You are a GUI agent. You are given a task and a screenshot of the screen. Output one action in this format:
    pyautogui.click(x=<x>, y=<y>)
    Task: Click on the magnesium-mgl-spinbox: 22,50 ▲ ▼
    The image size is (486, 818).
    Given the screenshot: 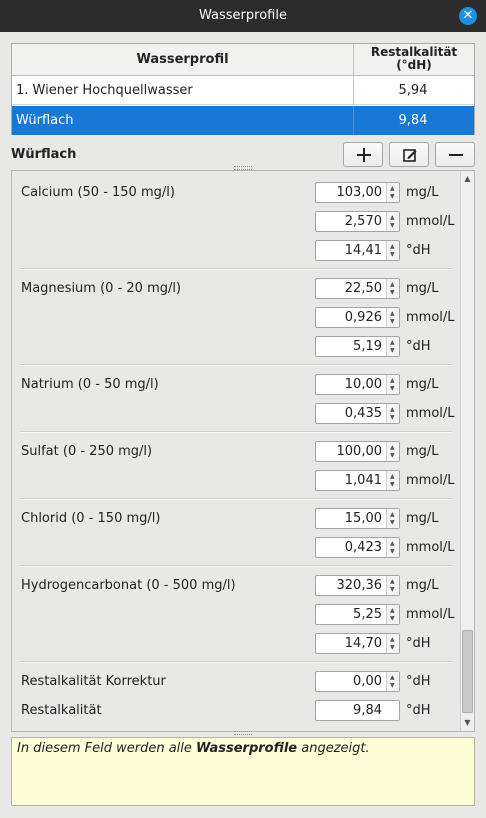 What is the action you would take?
    pyautogui.click(x=357, y=288)
    